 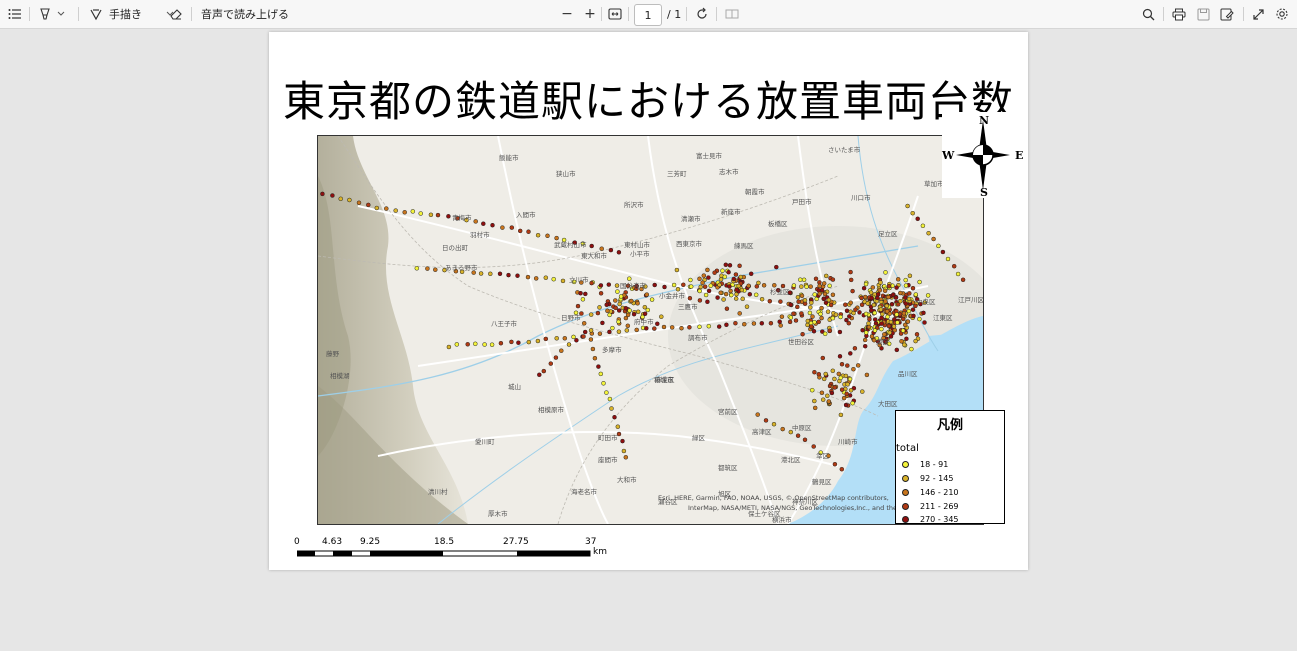 I want to click on place-label: 緑区, so click(x=698, y=438).